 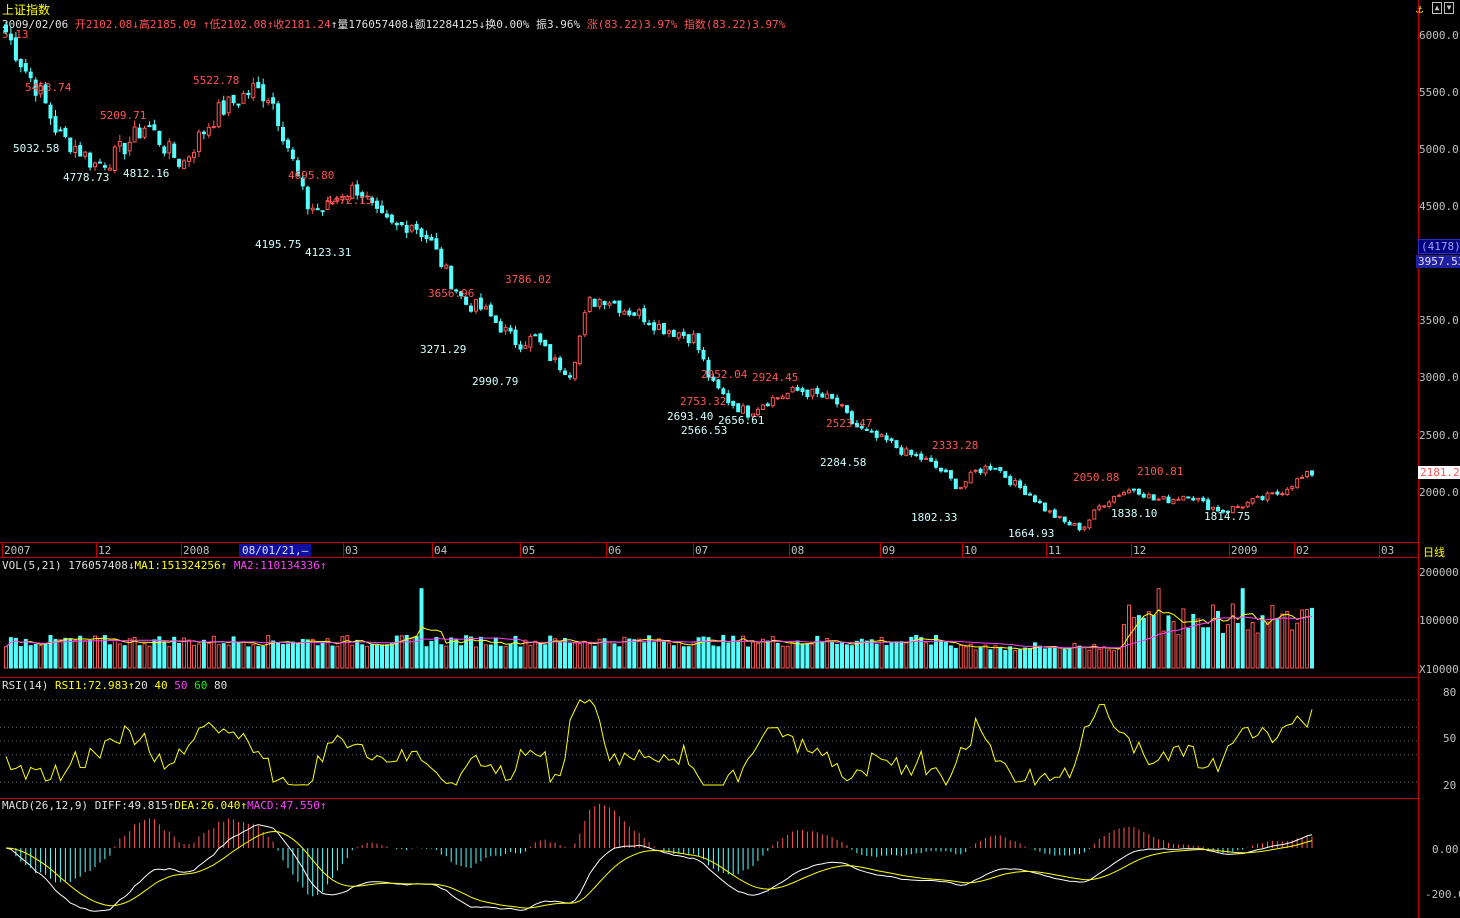 What do you see at coordinates (1160, 471) in the screenshot?
I see `extreme-label: 2100.81` at bounding box center [1160, 471].